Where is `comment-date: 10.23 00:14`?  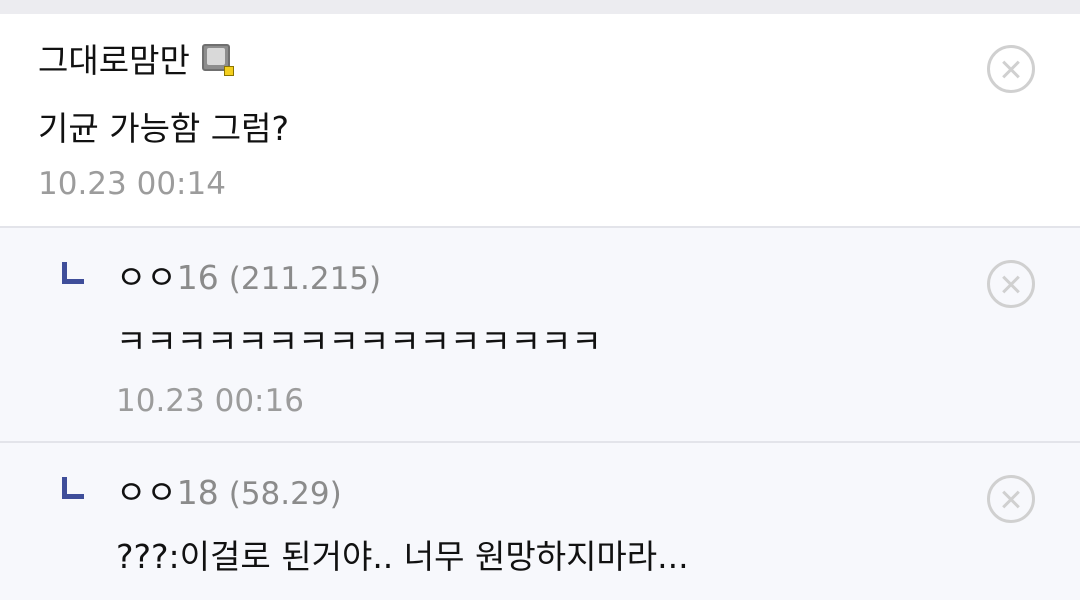
comment-date: 10.23 00:14 is located at coordinates (132, 184).